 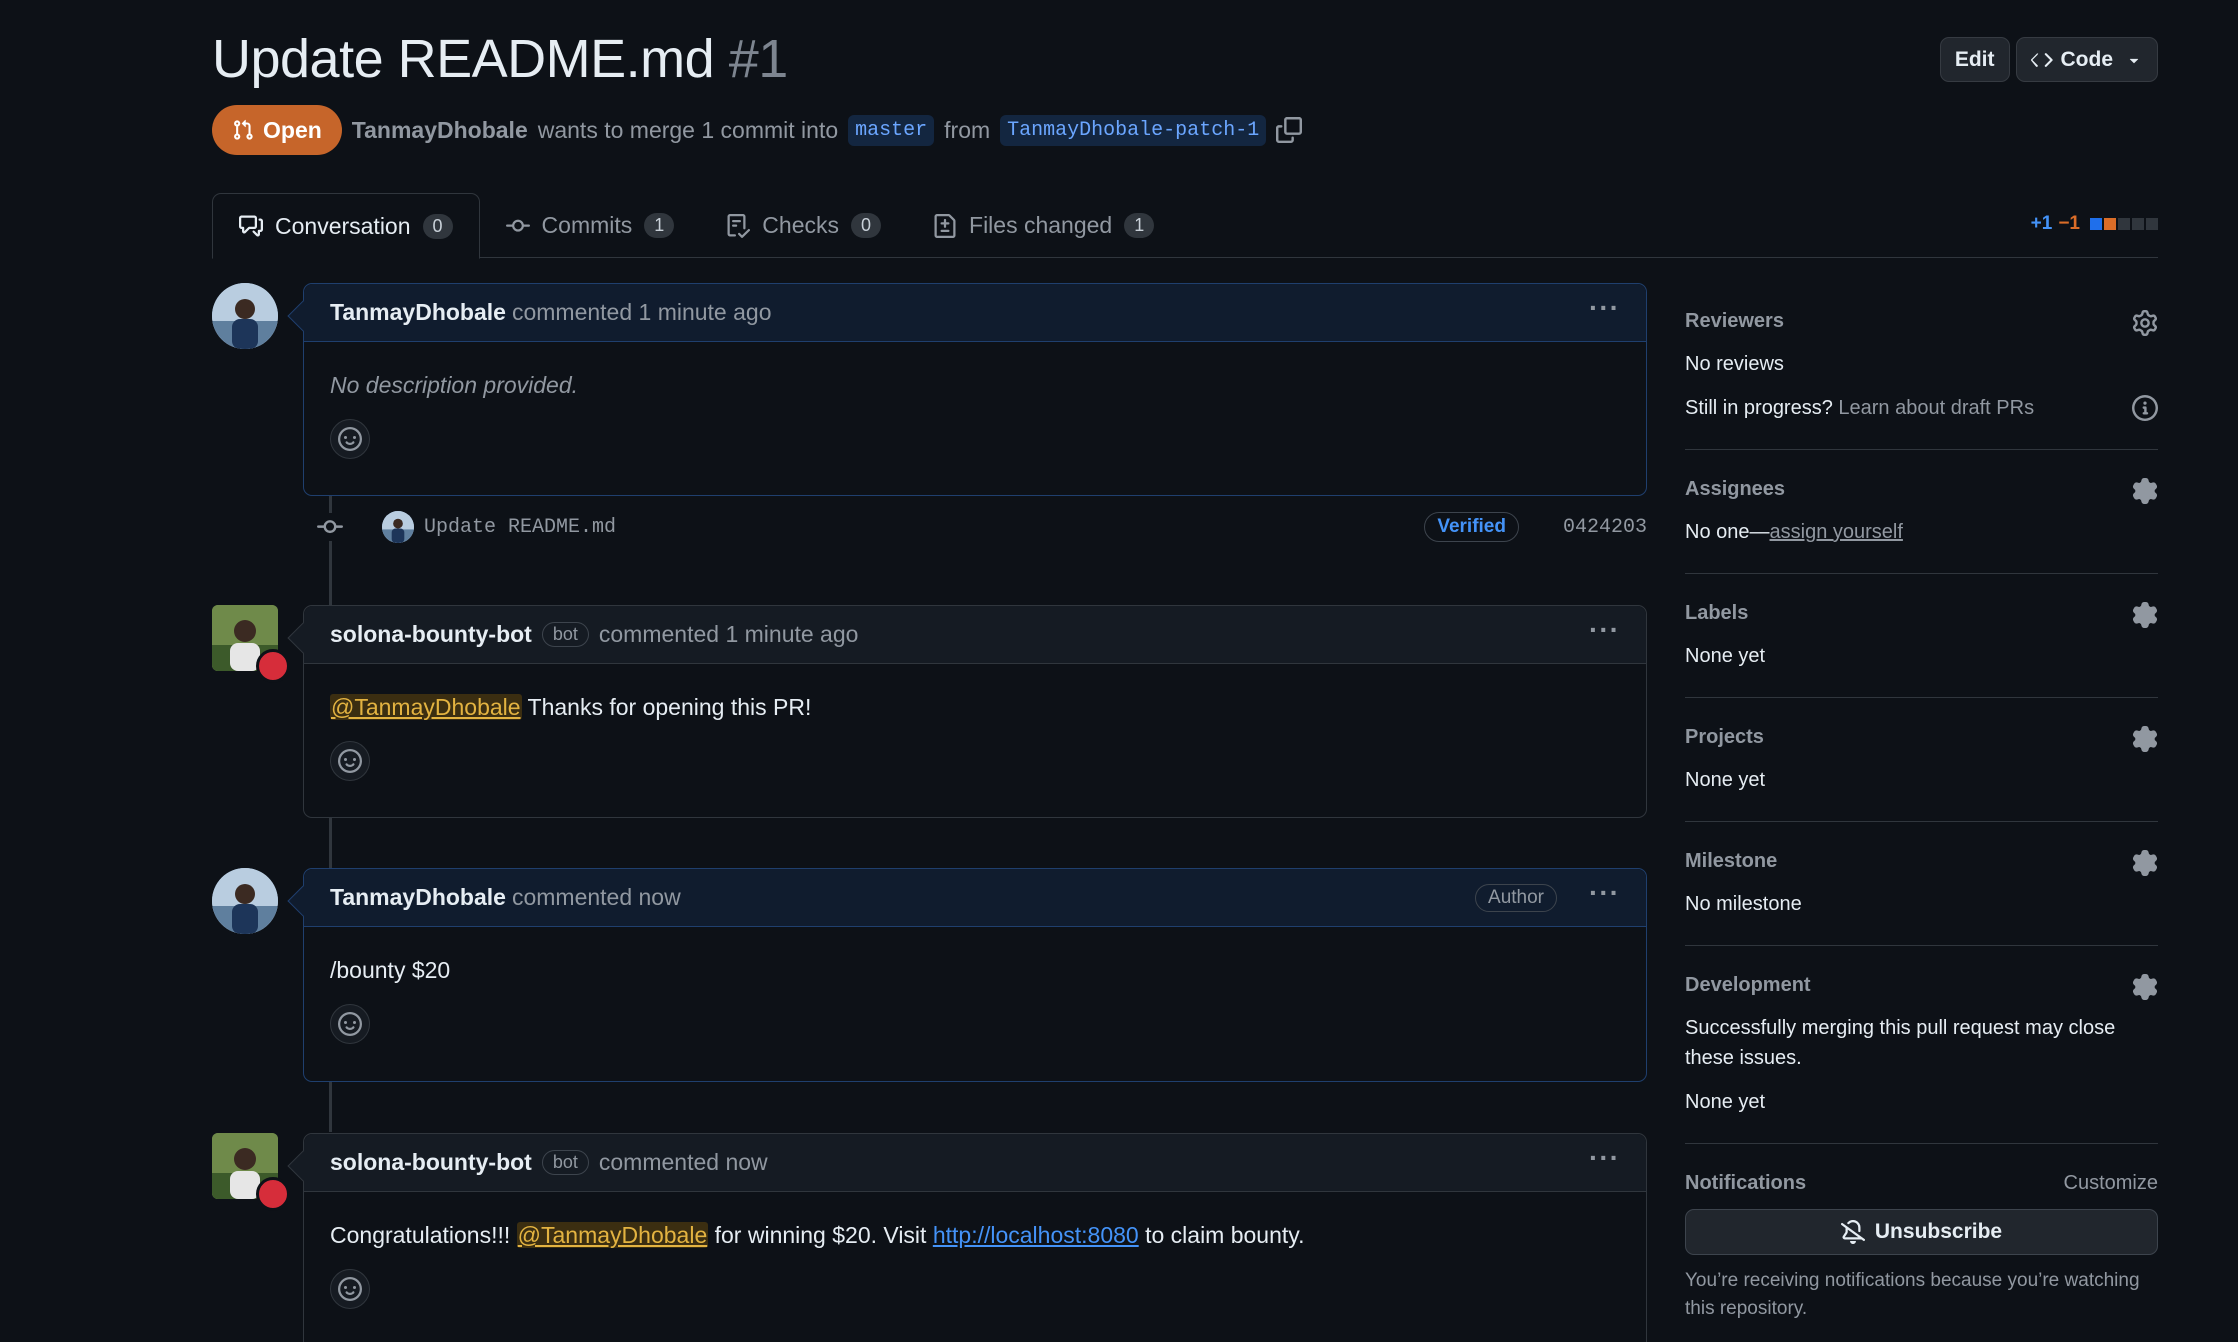 What do you see at coordinates (292, 129) in the screenshot?
I see `status-label: Open` at bounding box center [292, 129].